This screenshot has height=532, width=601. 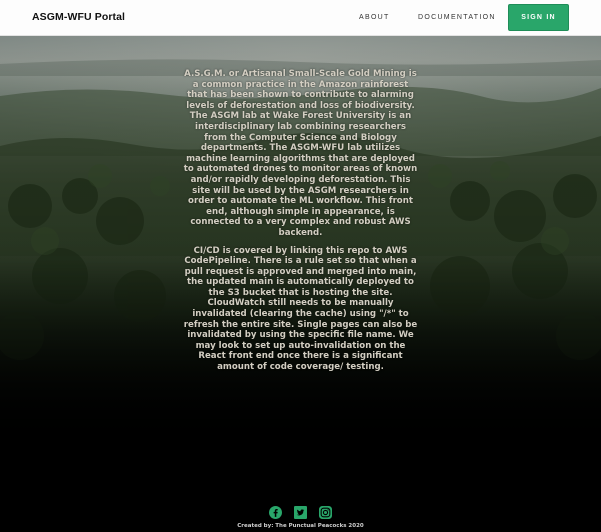 I want to click on footer: Created by: The Punctual Peacocks 2020, so click(x=300, y=517).